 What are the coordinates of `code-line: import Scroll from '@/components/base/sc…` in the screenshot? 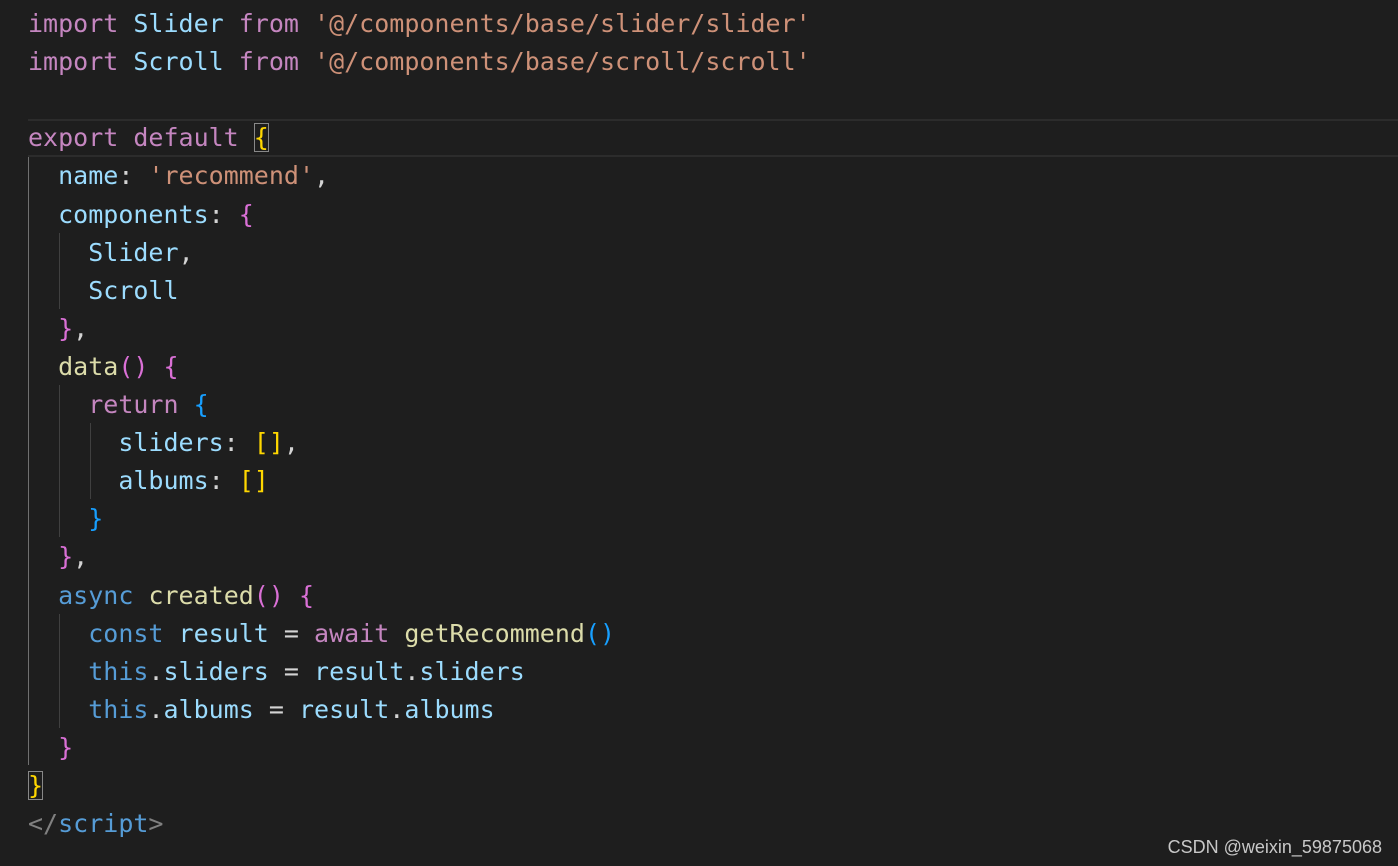 It's located at (419, 62).